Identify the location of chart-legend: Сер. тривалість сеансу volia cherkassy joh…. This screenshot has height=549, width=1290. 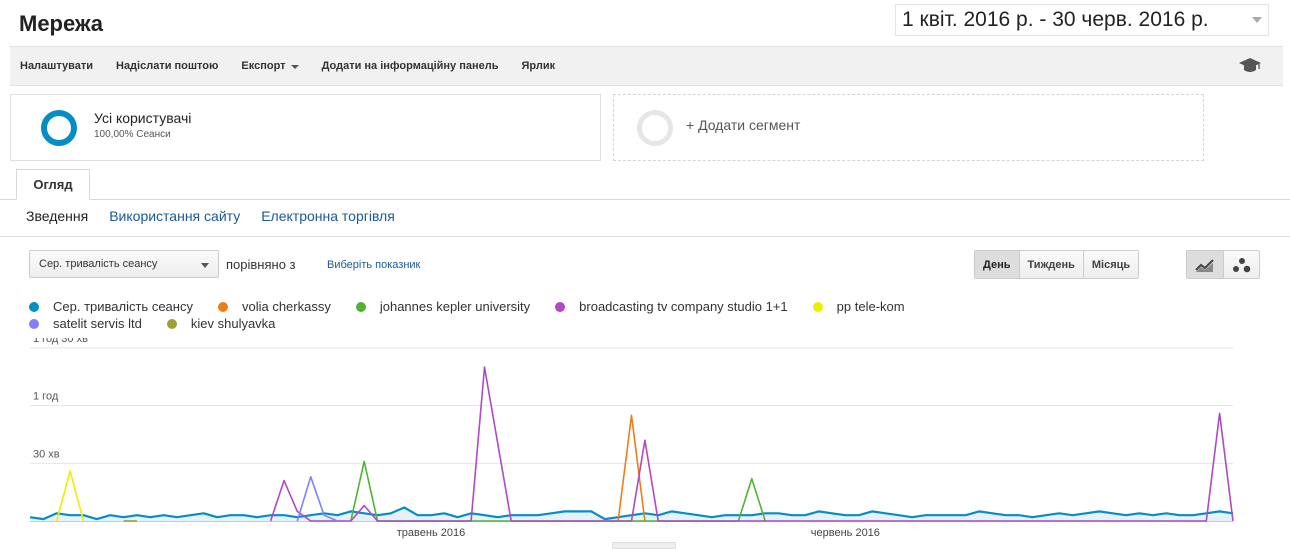
(604, 315).